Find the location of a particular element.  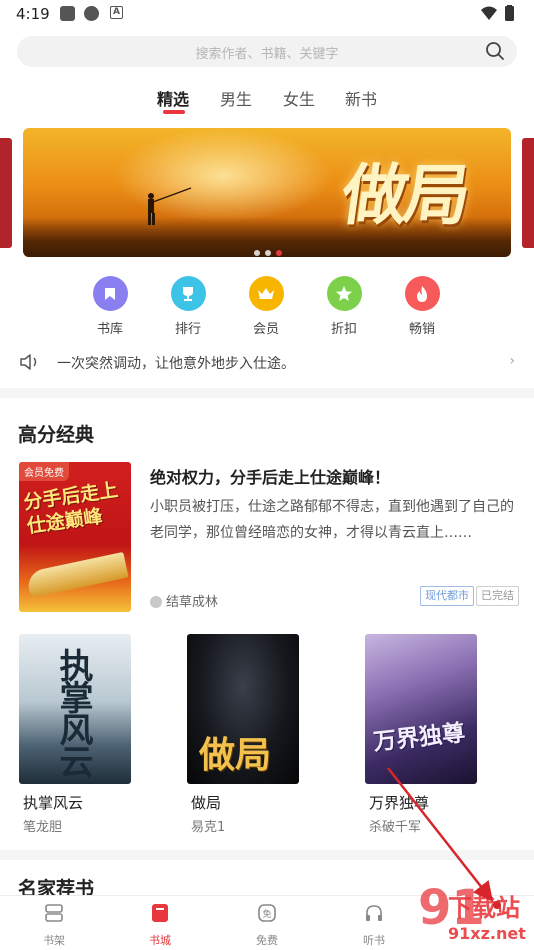

bookmark-icon is located at coordinates (110, 293).